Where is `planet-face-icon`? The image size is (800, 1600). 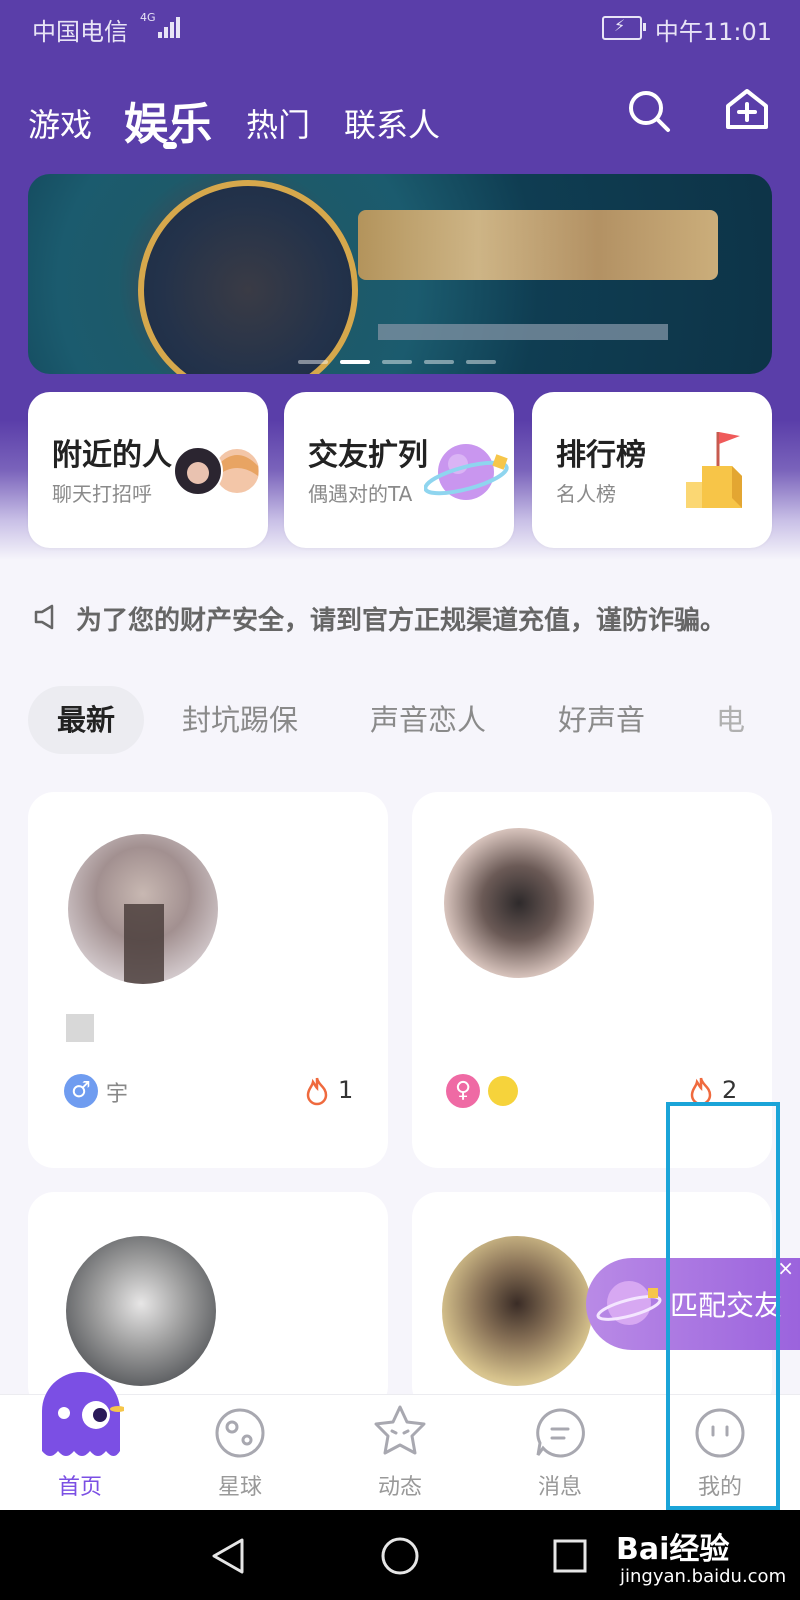 planet-face-icon is located at coordinates (240, 1433).